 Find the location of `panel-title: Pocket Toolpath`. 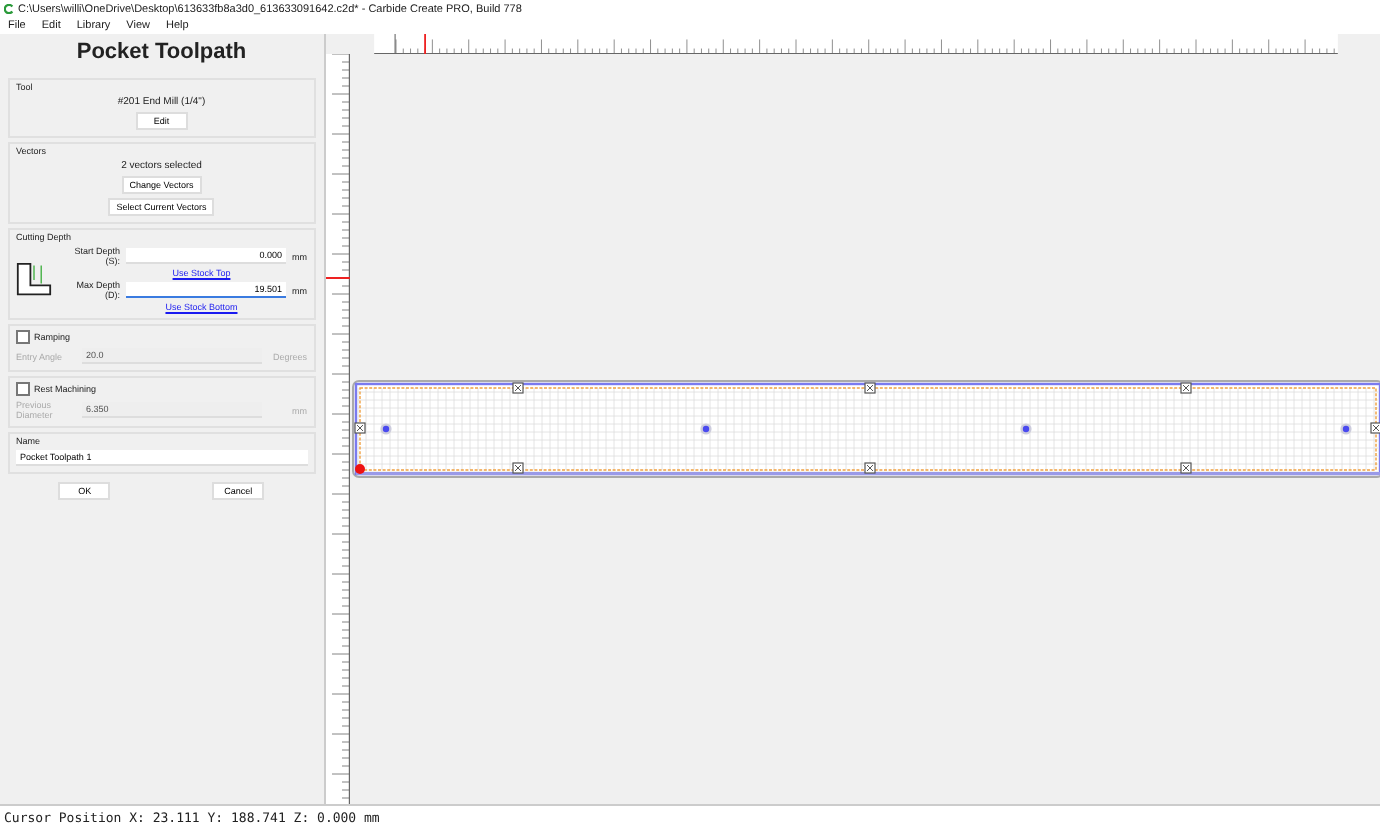

panel-title: Pocket Toolpath is located at coordinates (161, 52).